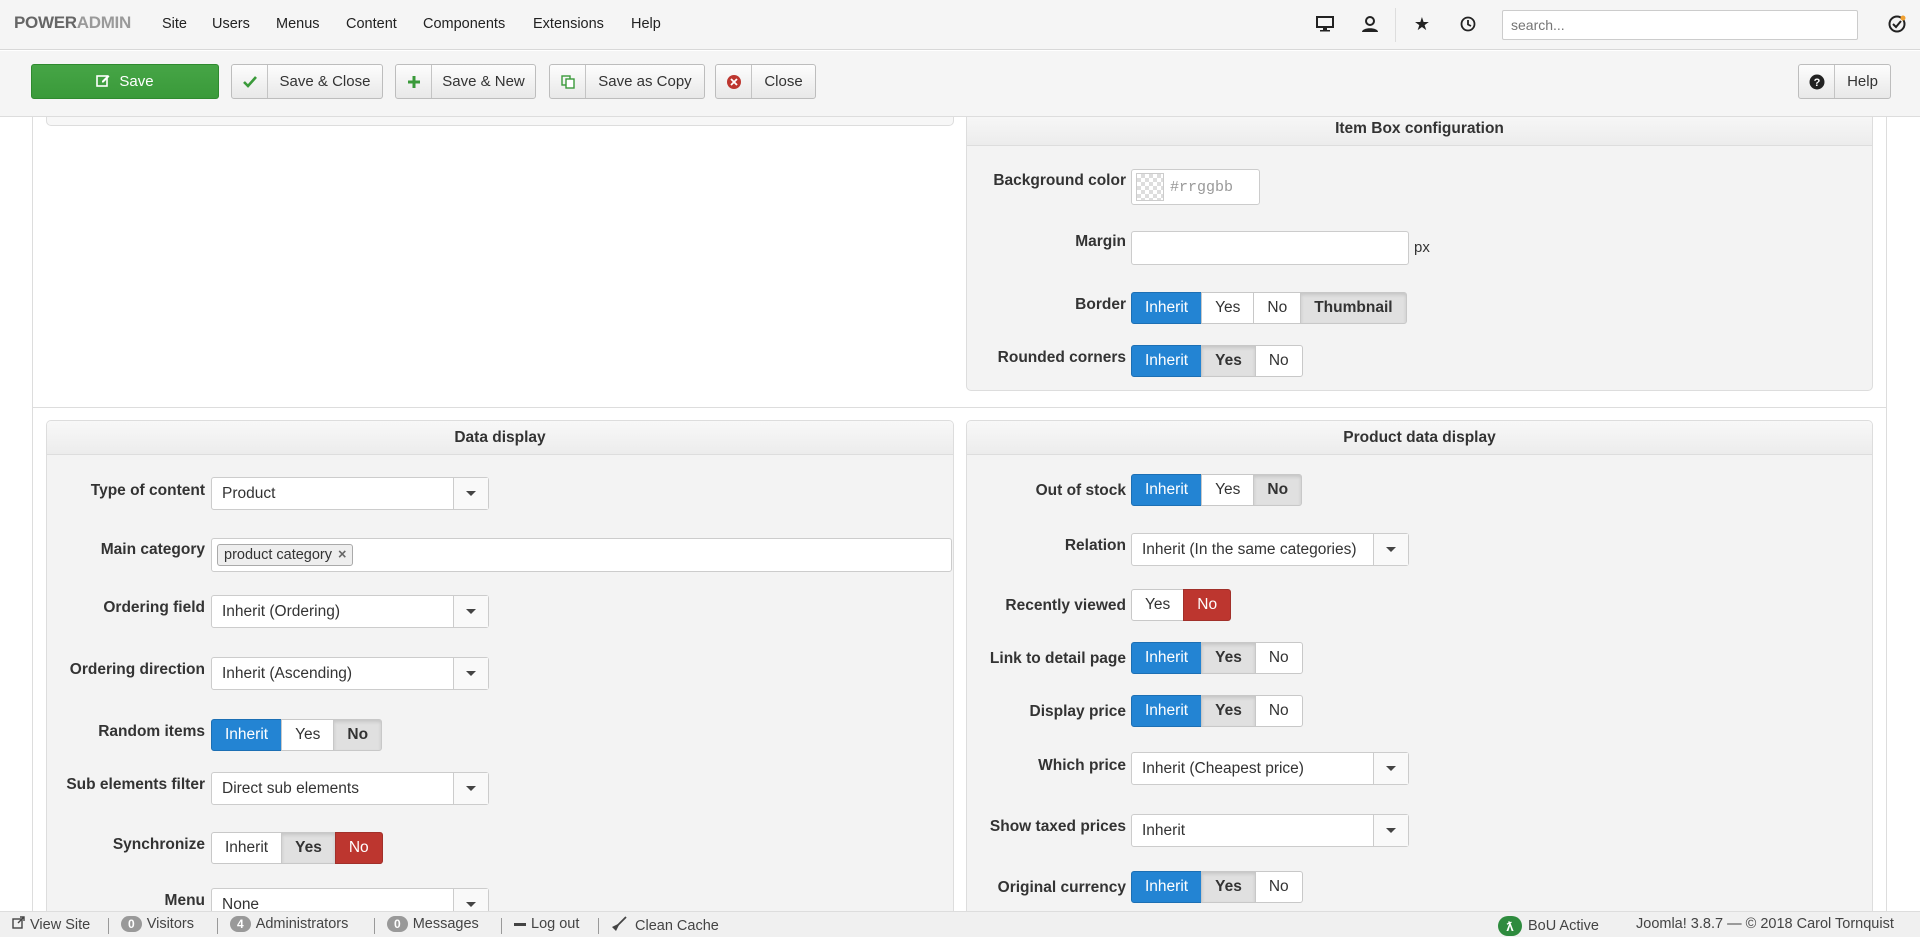 The image size is (1920, 937). I want to click on menu-select: None, so click(350, 899).